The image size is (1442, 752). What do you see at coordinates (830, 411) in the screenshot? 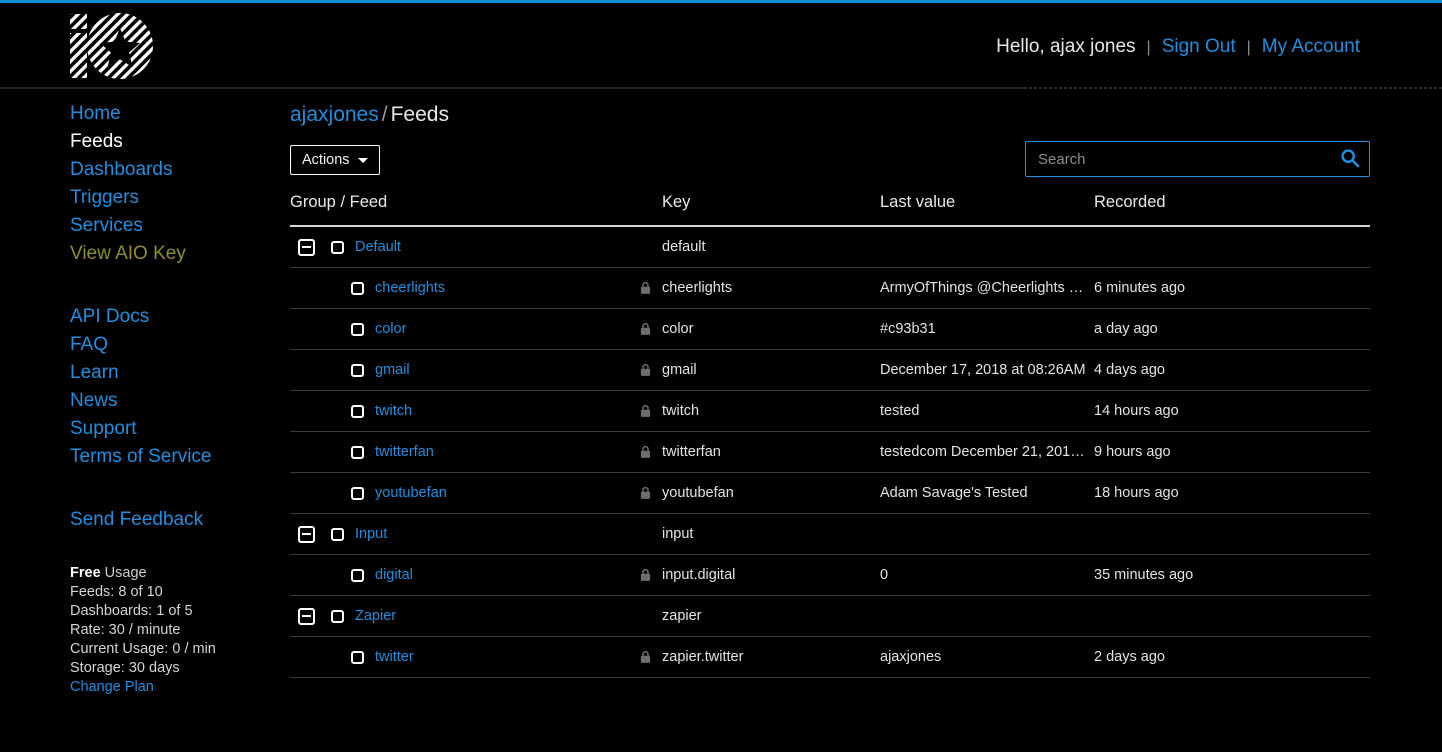
I see `table-row: twitch twitch tested 14 hours ago` at bounding box center [830, 411].